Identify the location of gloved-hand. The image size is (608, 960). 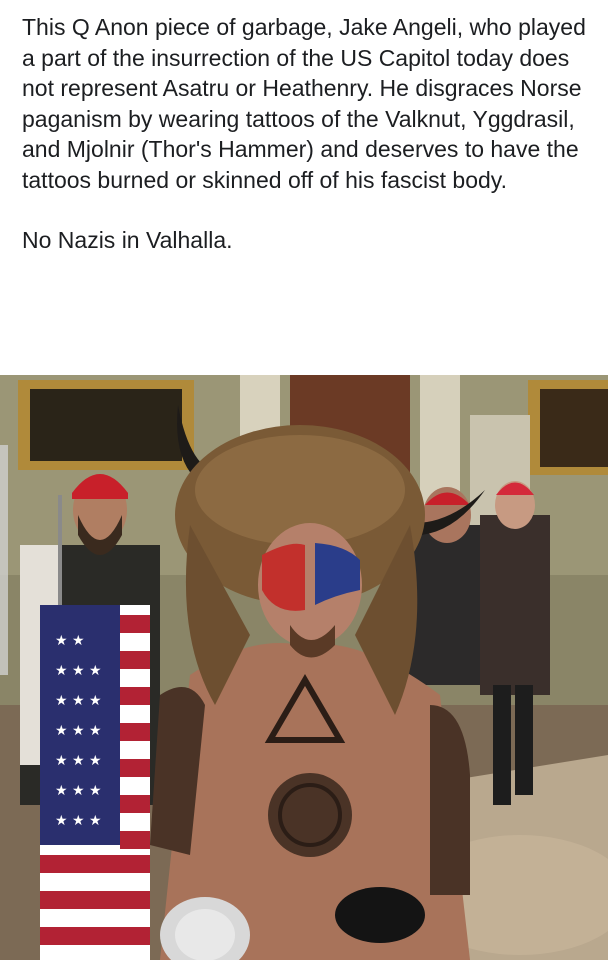
(380, 915).